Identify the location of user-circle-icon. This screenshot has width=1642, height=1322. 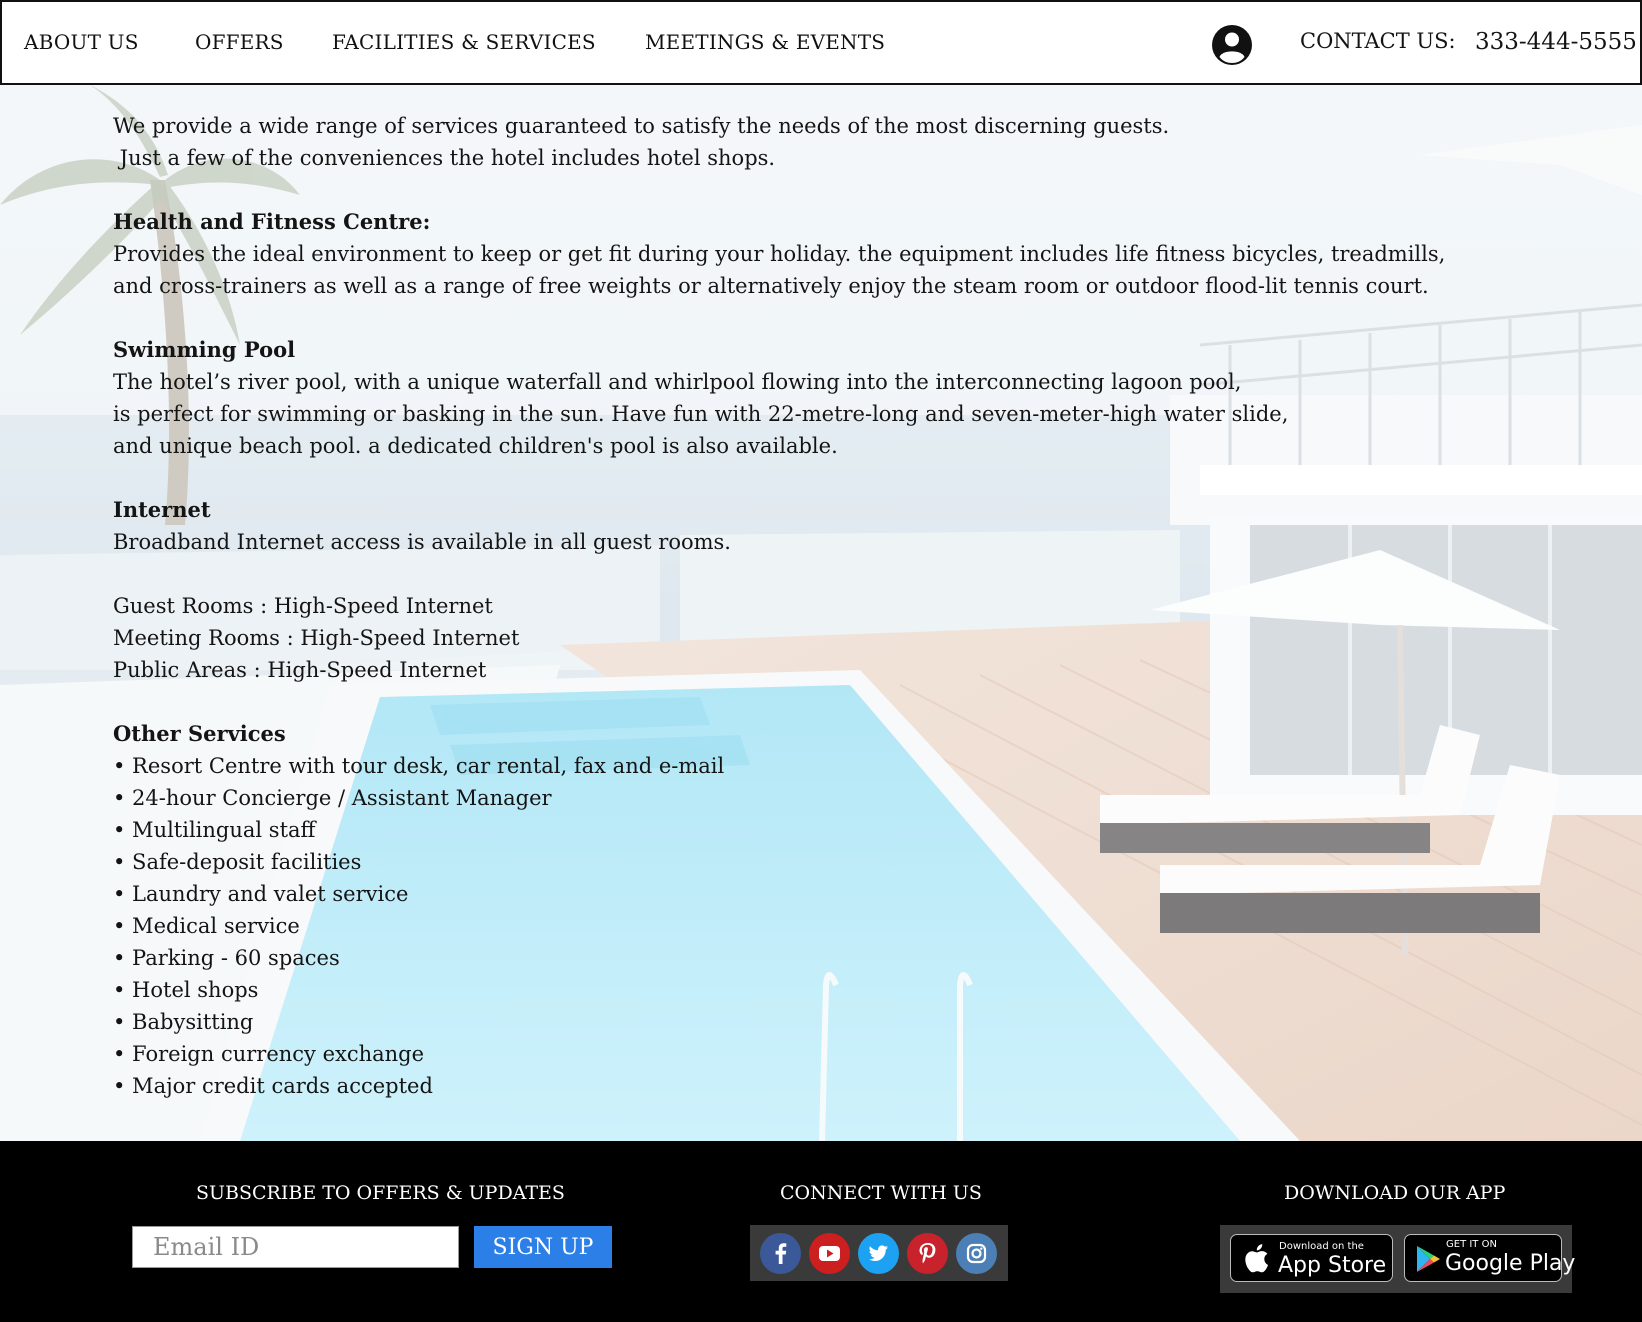
(1232, 45).